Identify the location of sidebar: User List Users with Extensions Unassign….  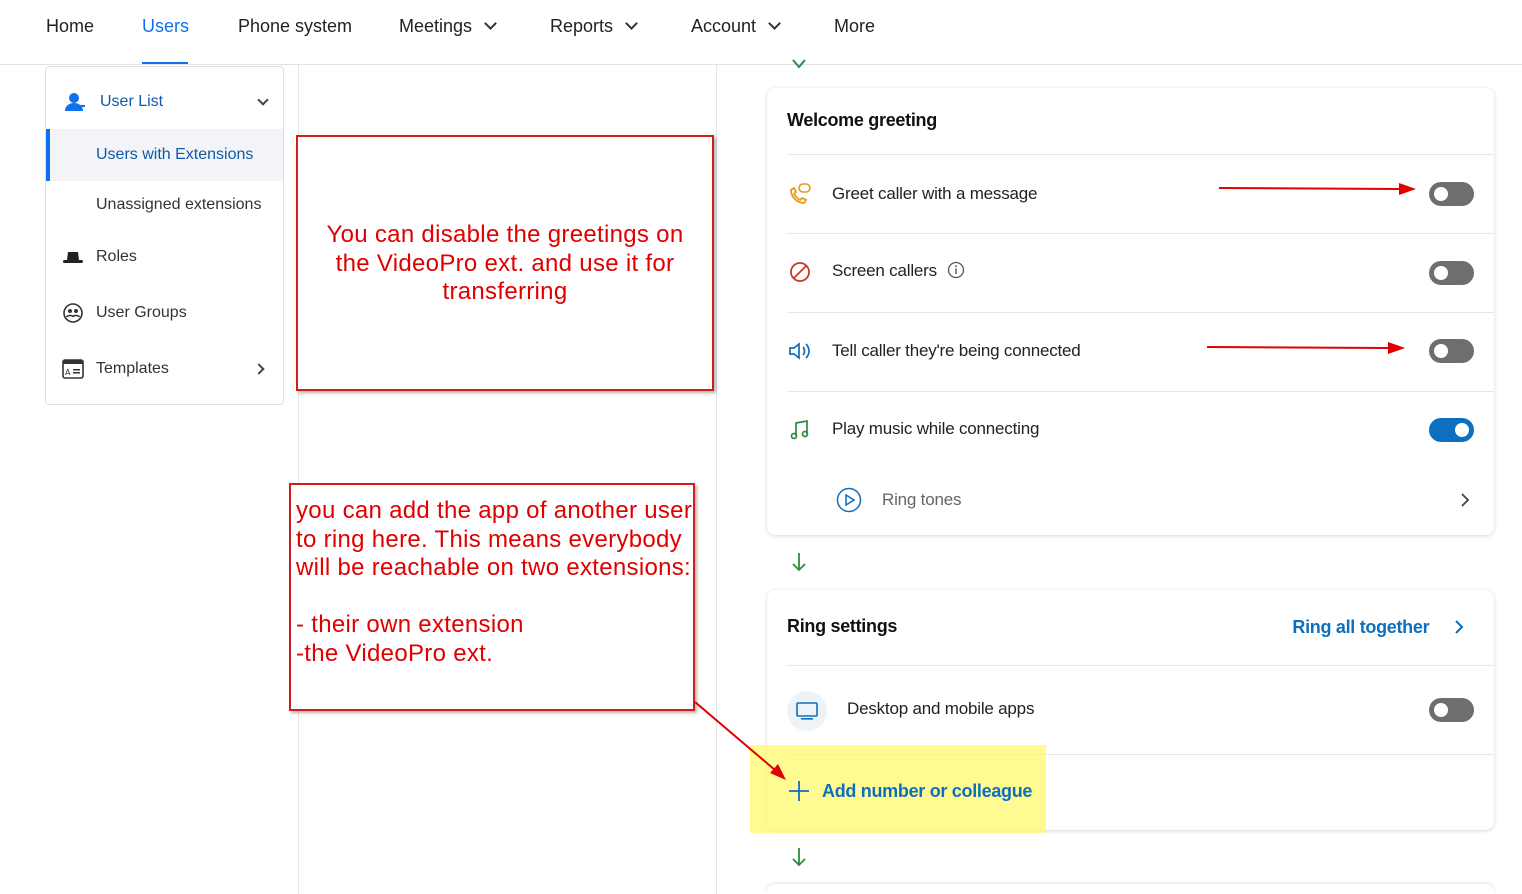
(164, 235).